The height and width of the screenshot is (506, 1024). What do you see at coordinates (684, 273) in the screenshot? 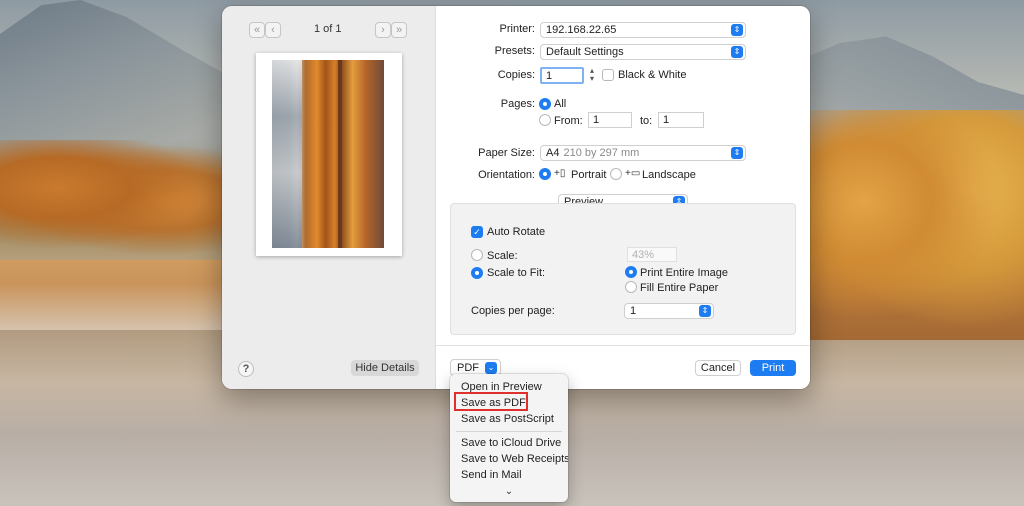
I see `print-entire-image-label: Print Entire Image` at bounding box center [684, 273].